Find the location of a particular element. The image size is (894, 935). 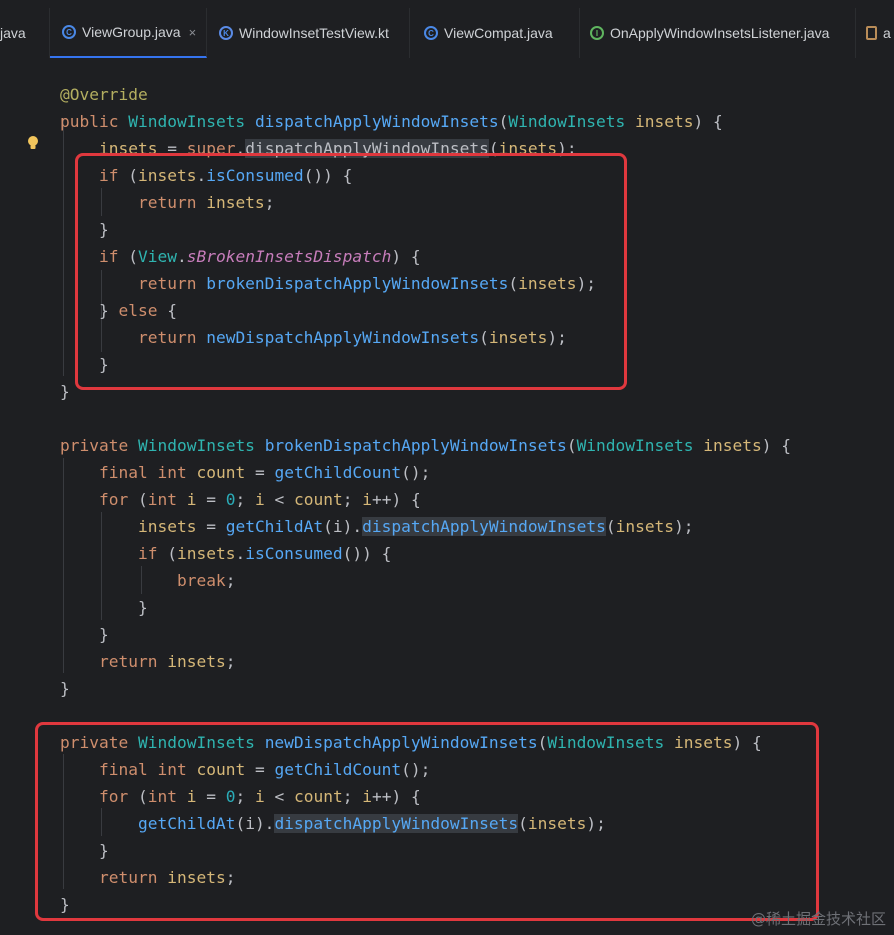

tab-viewgroup-java: C ViewGroup.java × is located at coordinates (128, 33).